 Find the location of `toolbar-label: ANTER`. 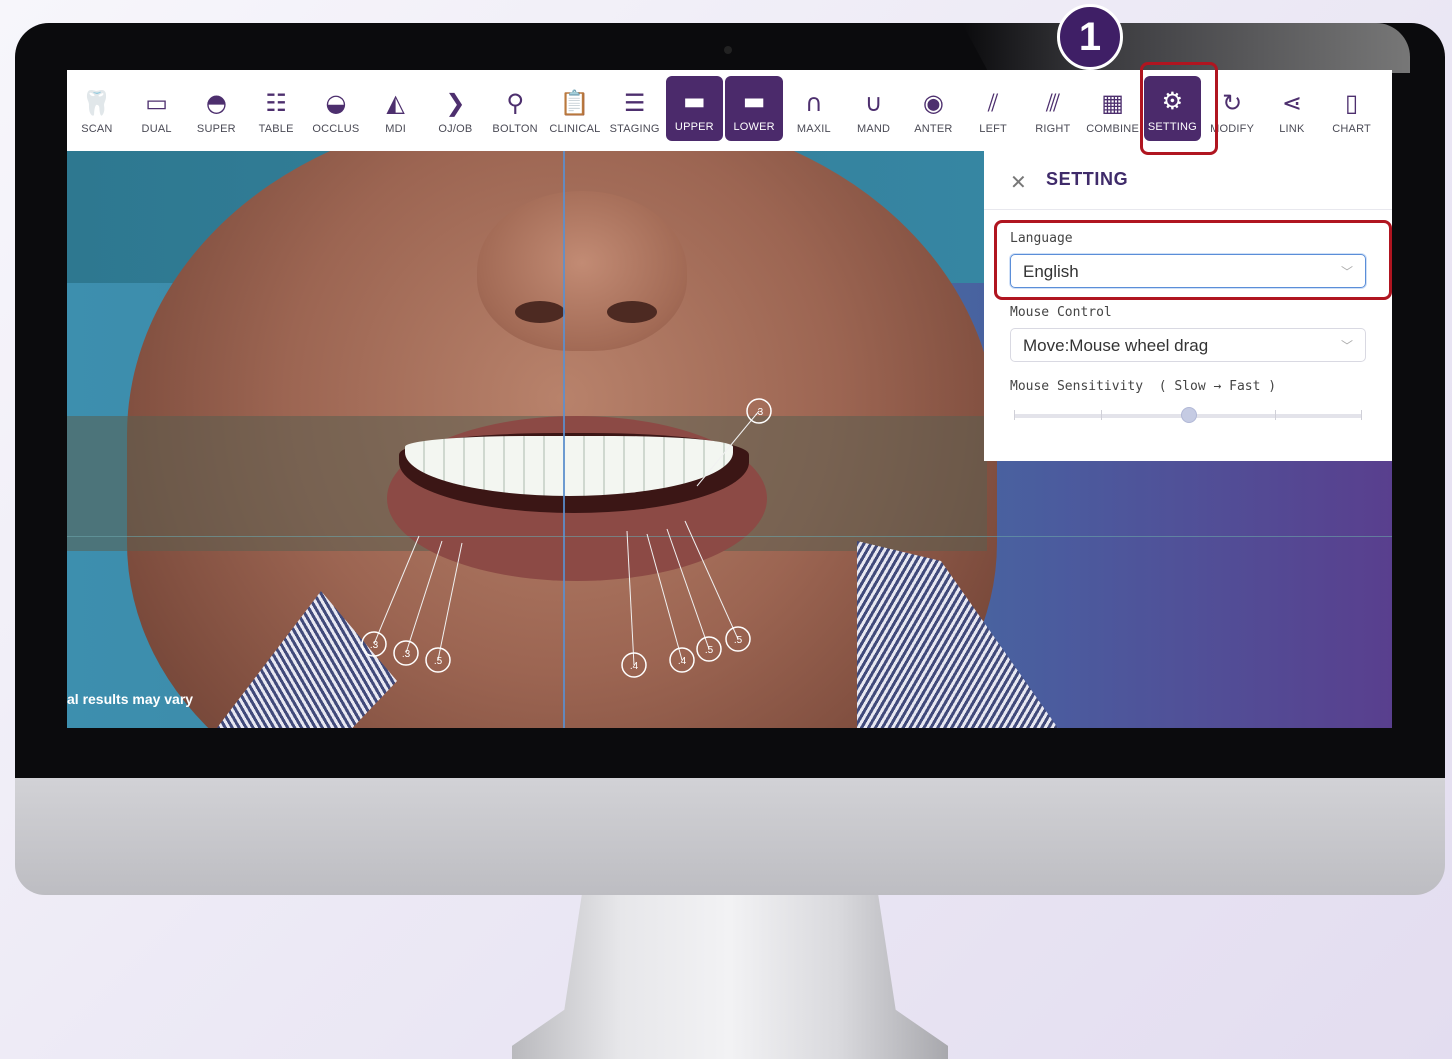

toolbar-label: ANTER is located at coordinates (933, 128).